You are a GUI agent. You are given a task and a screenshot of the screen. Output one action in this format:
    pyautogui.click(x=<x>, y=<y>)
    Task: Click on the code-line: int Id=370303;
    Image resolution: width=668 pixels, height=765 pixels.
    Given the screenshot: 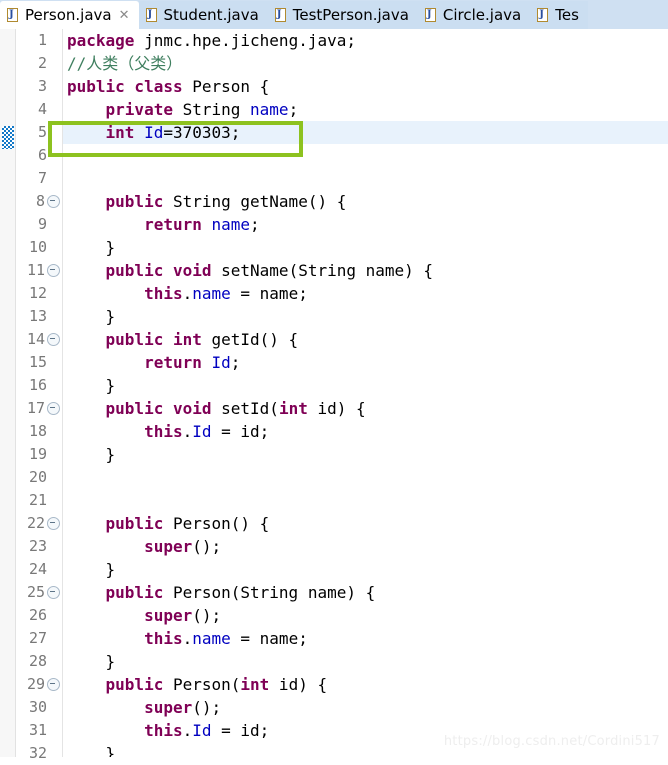 What is the action you would take?
    pyautogui.click(x=365, y=132)
    